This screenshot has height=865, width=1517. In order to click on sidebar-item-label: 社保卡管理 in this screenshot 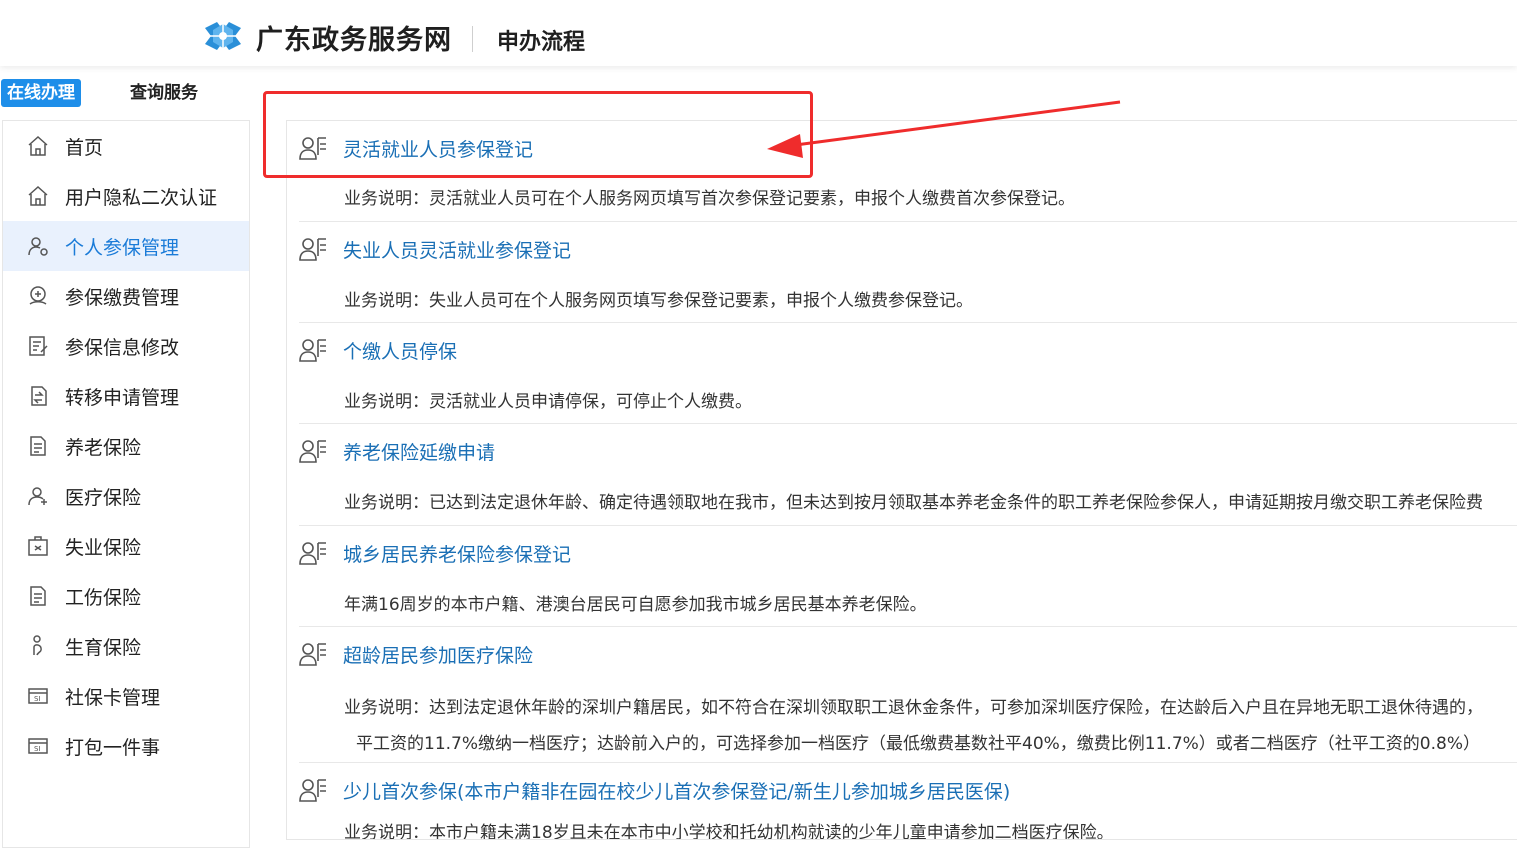, I will do `click(113, 697)`.